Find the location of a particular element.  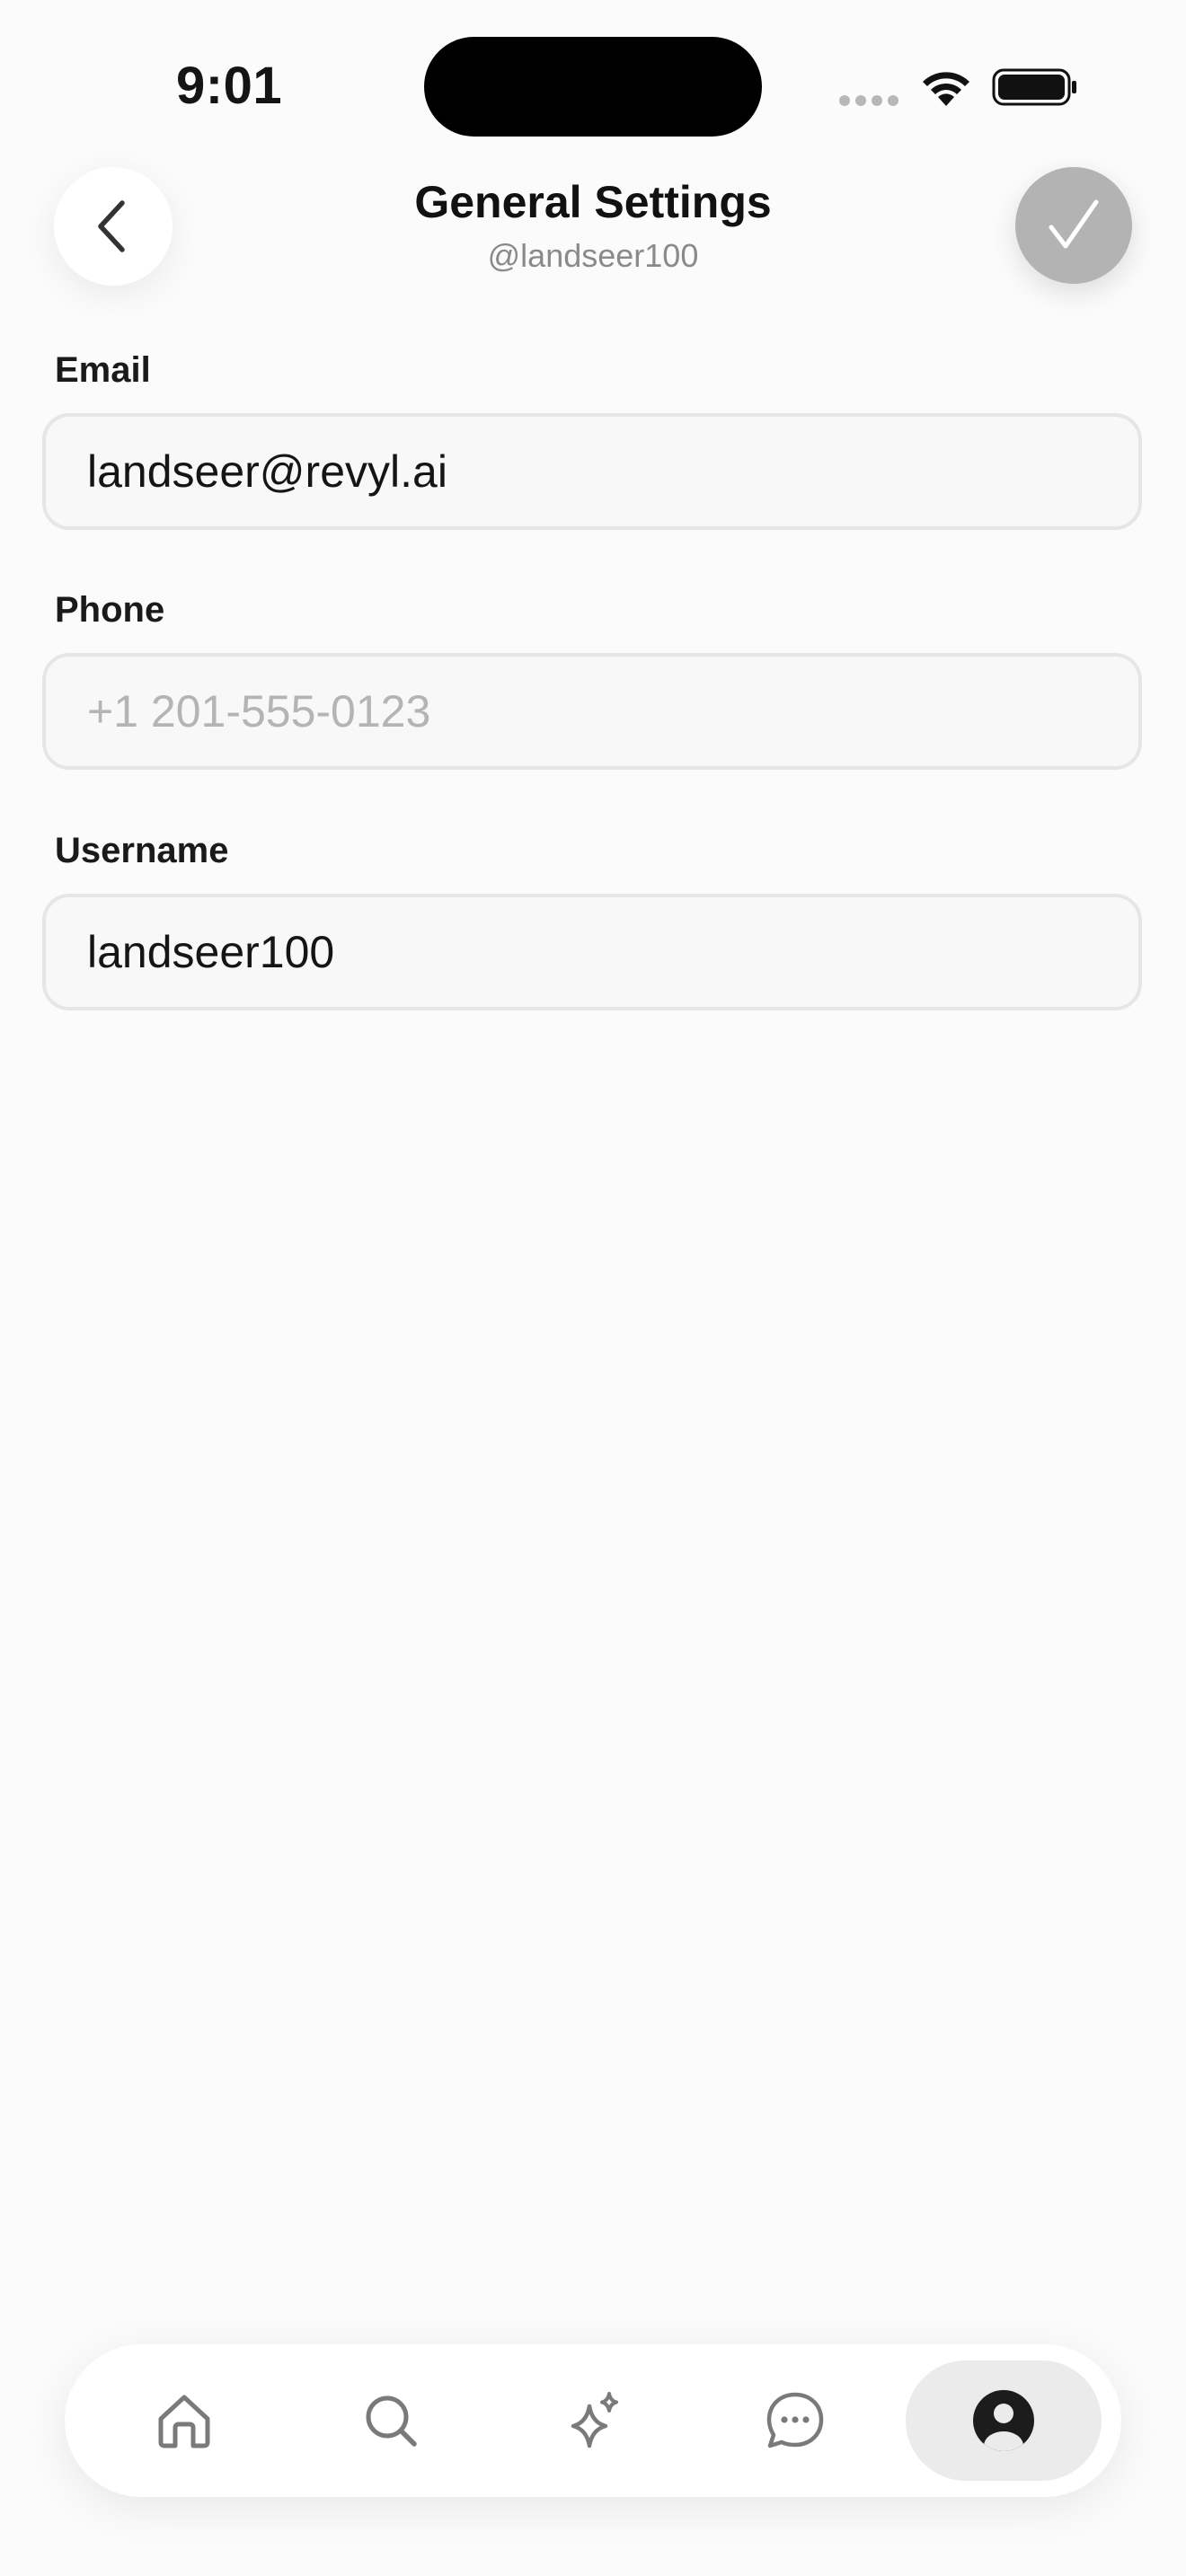

battery-icon is located at coordinates (1034, 87).